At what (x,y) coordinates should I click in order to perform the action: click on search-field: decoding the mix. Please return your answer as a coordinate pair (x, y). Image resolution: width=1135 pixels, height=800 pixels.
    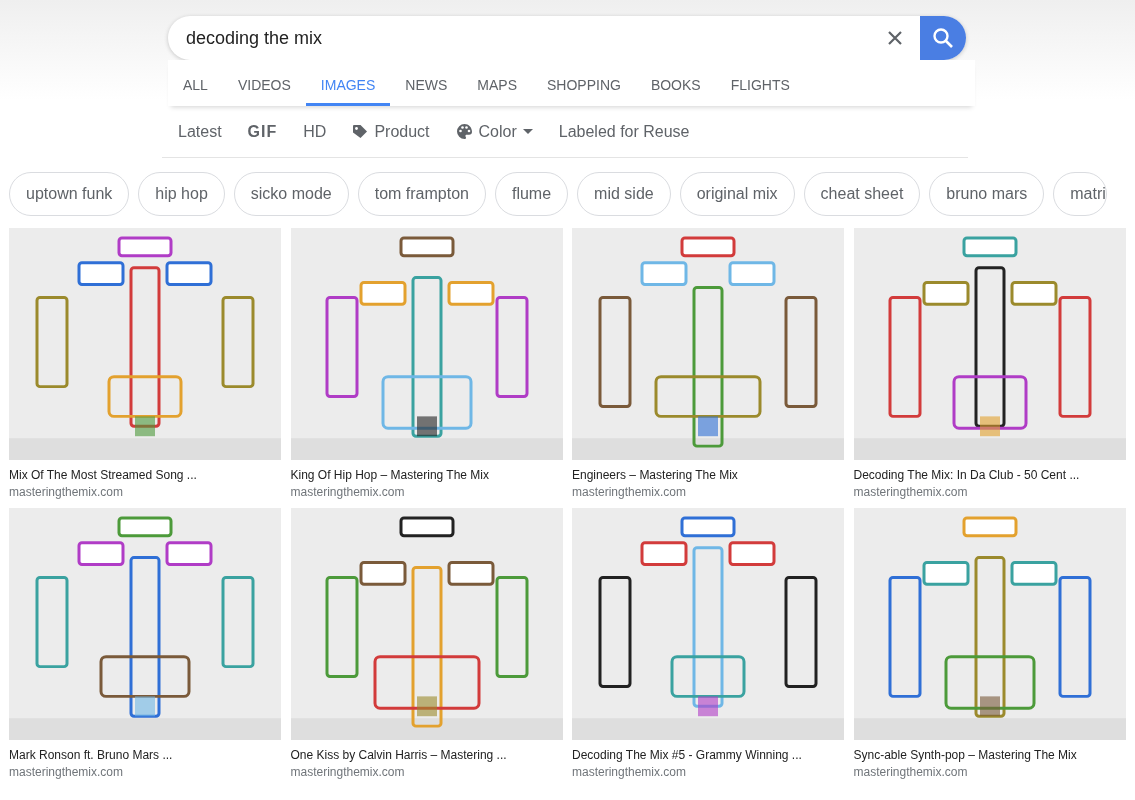
    Looking at the image, I should click on (567, 38).